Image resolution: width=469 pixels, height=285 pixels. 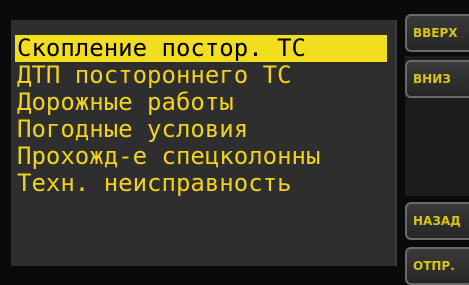 What do you see at coordinates (201, 129) in the screenshot?
I see `list-item: Погодные условия` at bounding box center [201, 129].